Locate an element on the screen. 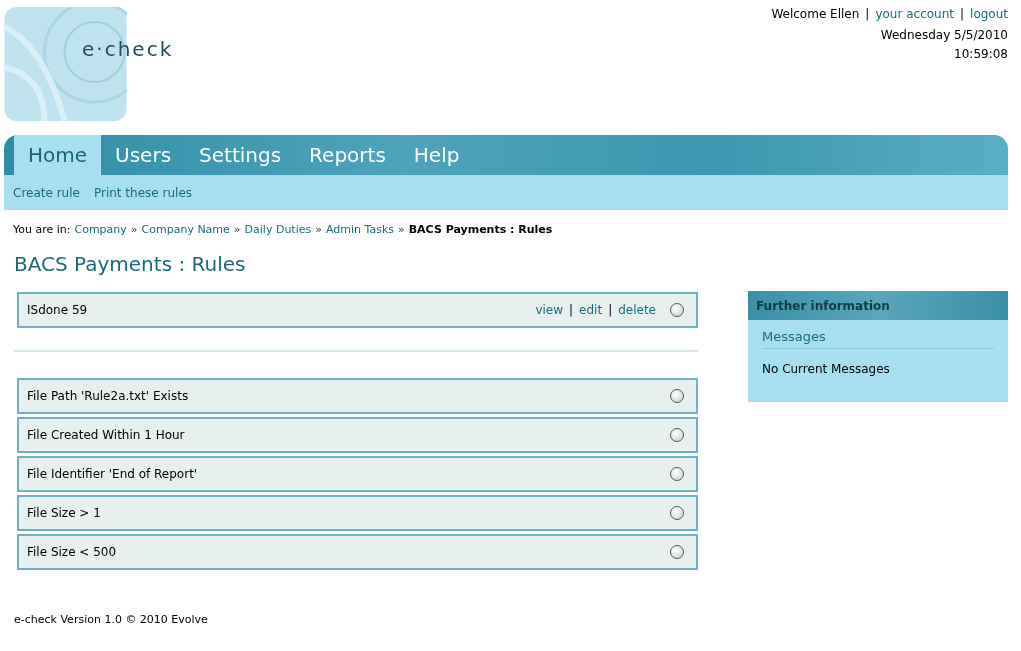  breadcrumb-link: Company is located at coordinates (100, 229).